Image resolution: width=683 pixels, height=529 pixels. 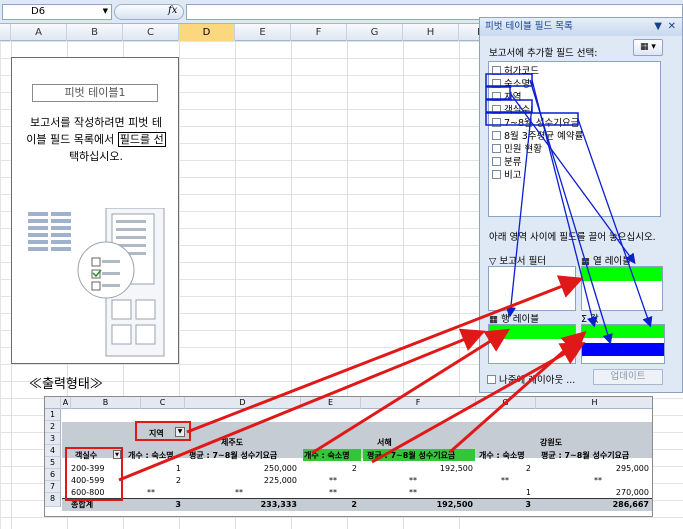 I want to click on field-item: 비고, so click(x=506, y=175).